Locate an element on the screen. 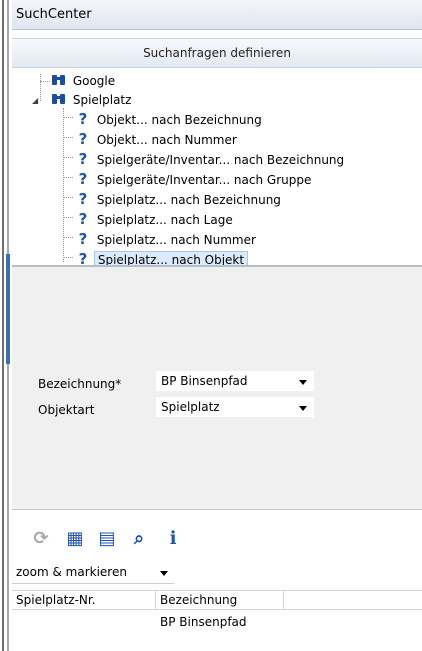 Image resolution: width=422 pixels, height=651 pixels. tree-query-item: ? Spielgeräte/Inventar... nach Gruppe is located at coordinates (195, 179).